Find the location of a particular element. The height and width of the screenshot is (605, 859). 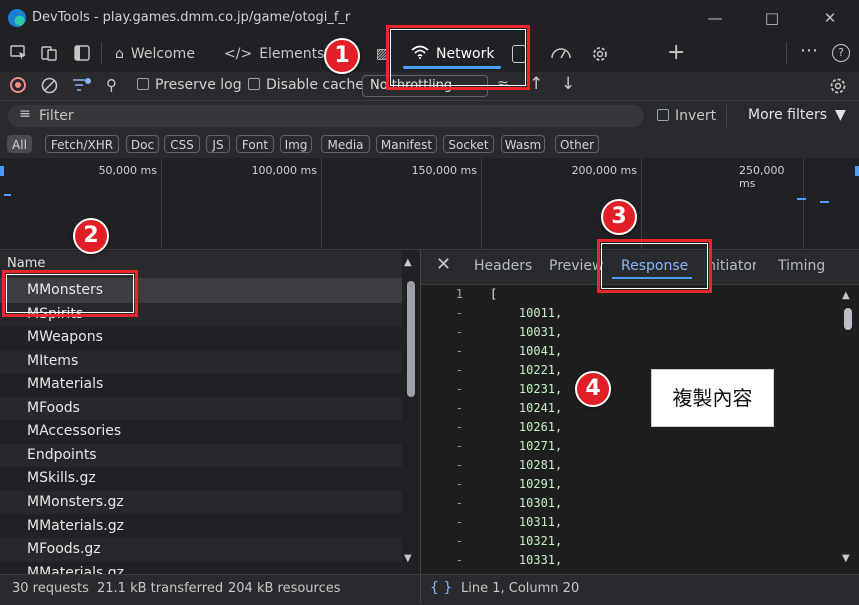

code-brackets-icon: </> is located at coordinates (238, 54).